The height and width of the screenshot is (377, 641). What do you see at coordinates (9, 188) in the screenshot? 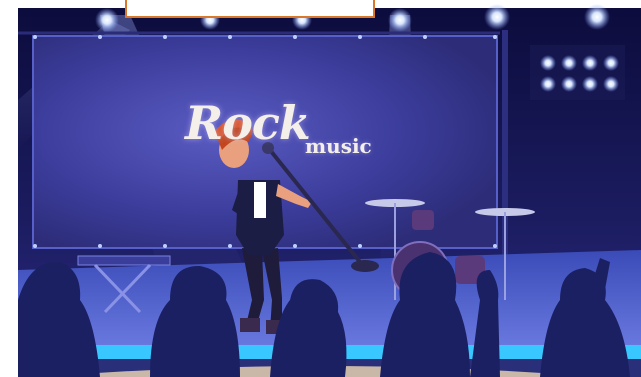
I see `left-border` at bounding box center [9, 188].